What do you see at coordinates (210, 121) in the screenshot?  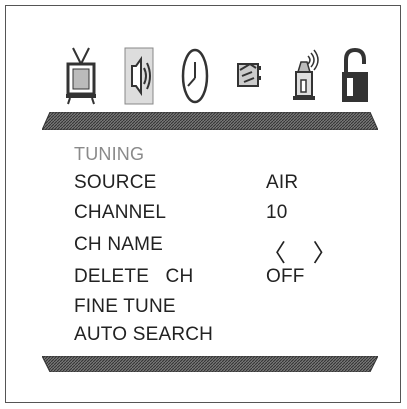 I see `top-separator-bar` at bounding box center [210, 121].